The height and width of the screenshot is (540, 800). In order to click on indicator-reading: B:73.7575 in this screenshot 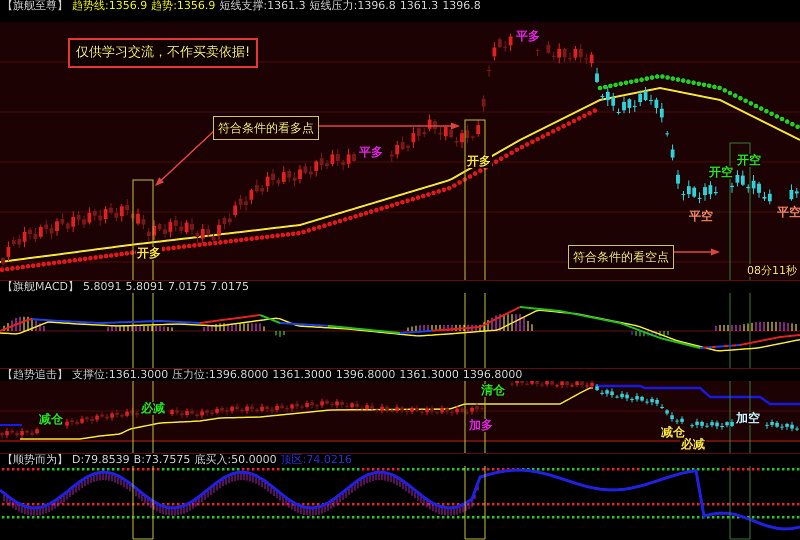, I will do `click(162, 460)`.